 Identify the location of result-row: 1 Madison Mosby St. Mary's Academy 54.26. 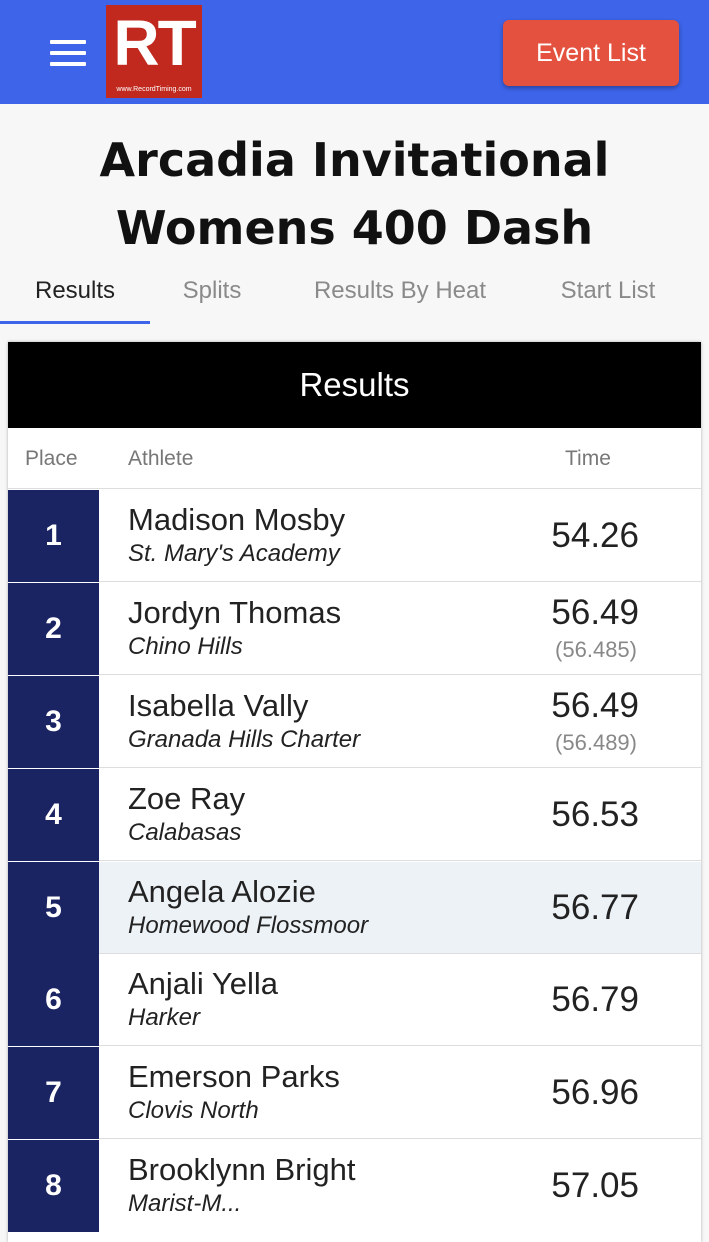
(354, 536).